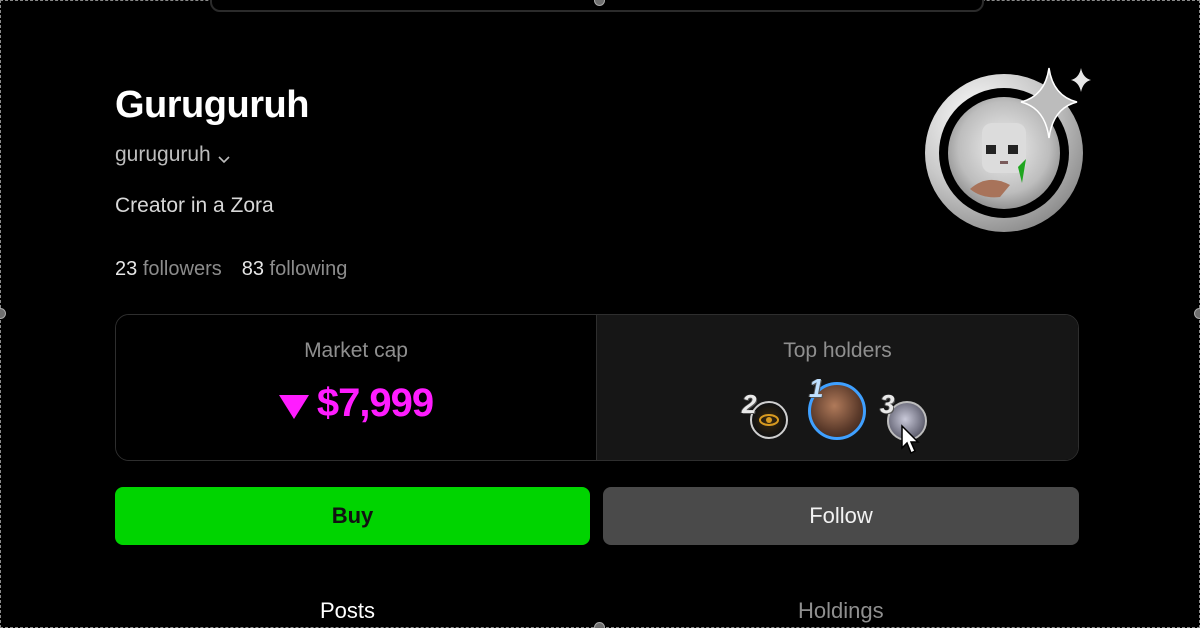 The height and width of the screenshot is (628, 1200). Describe the element at coordinates (308, 269) in the screenshot. I see `following-label: following` at that location.